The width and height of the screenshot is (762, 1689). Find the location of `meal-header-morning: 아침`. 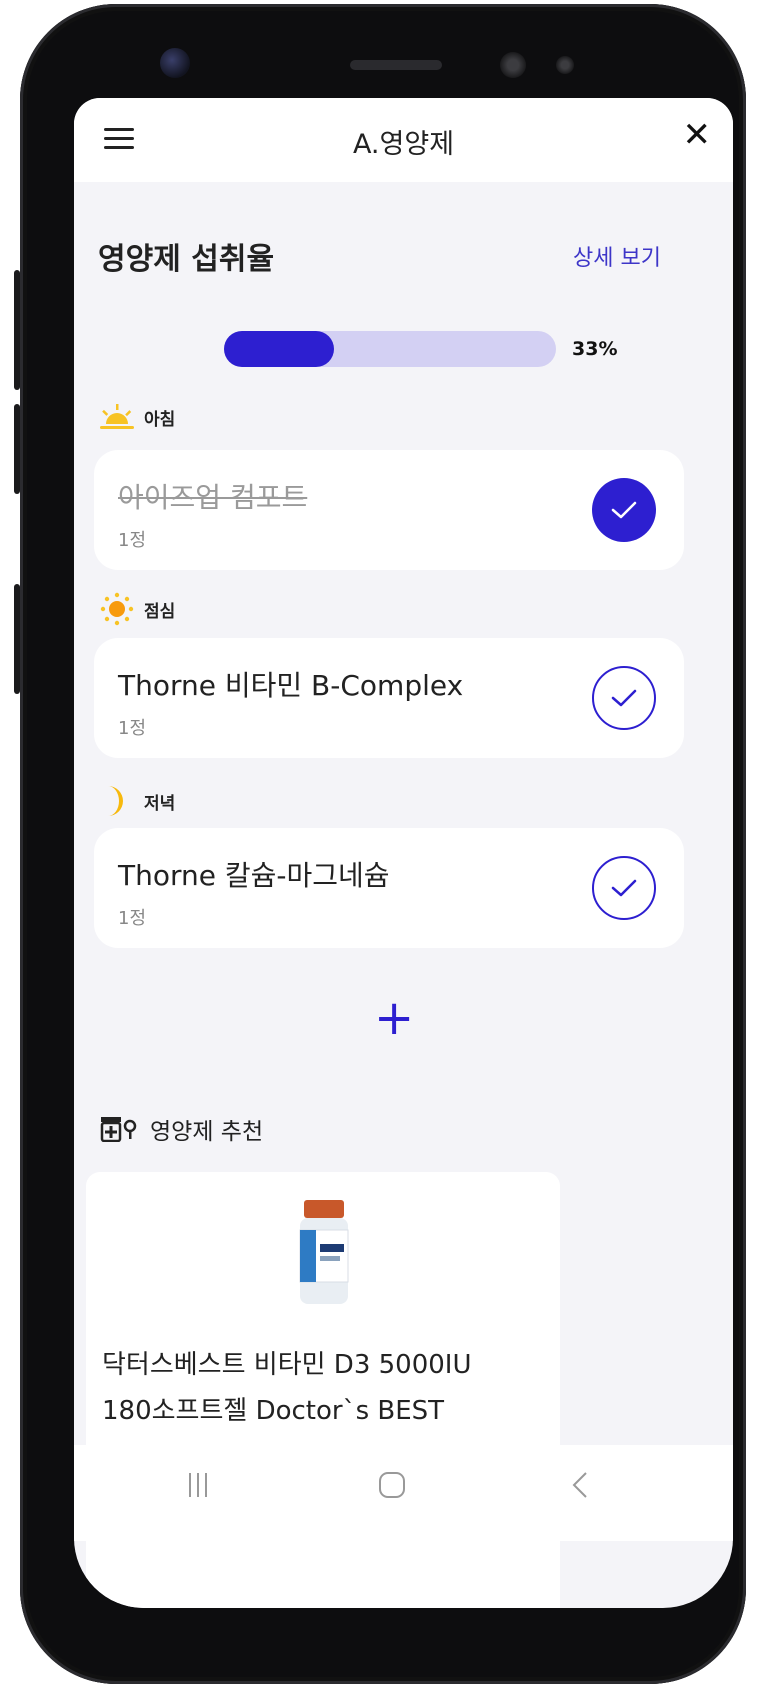

meal-header-morning: 아침 is located at coordinates (137, 417).